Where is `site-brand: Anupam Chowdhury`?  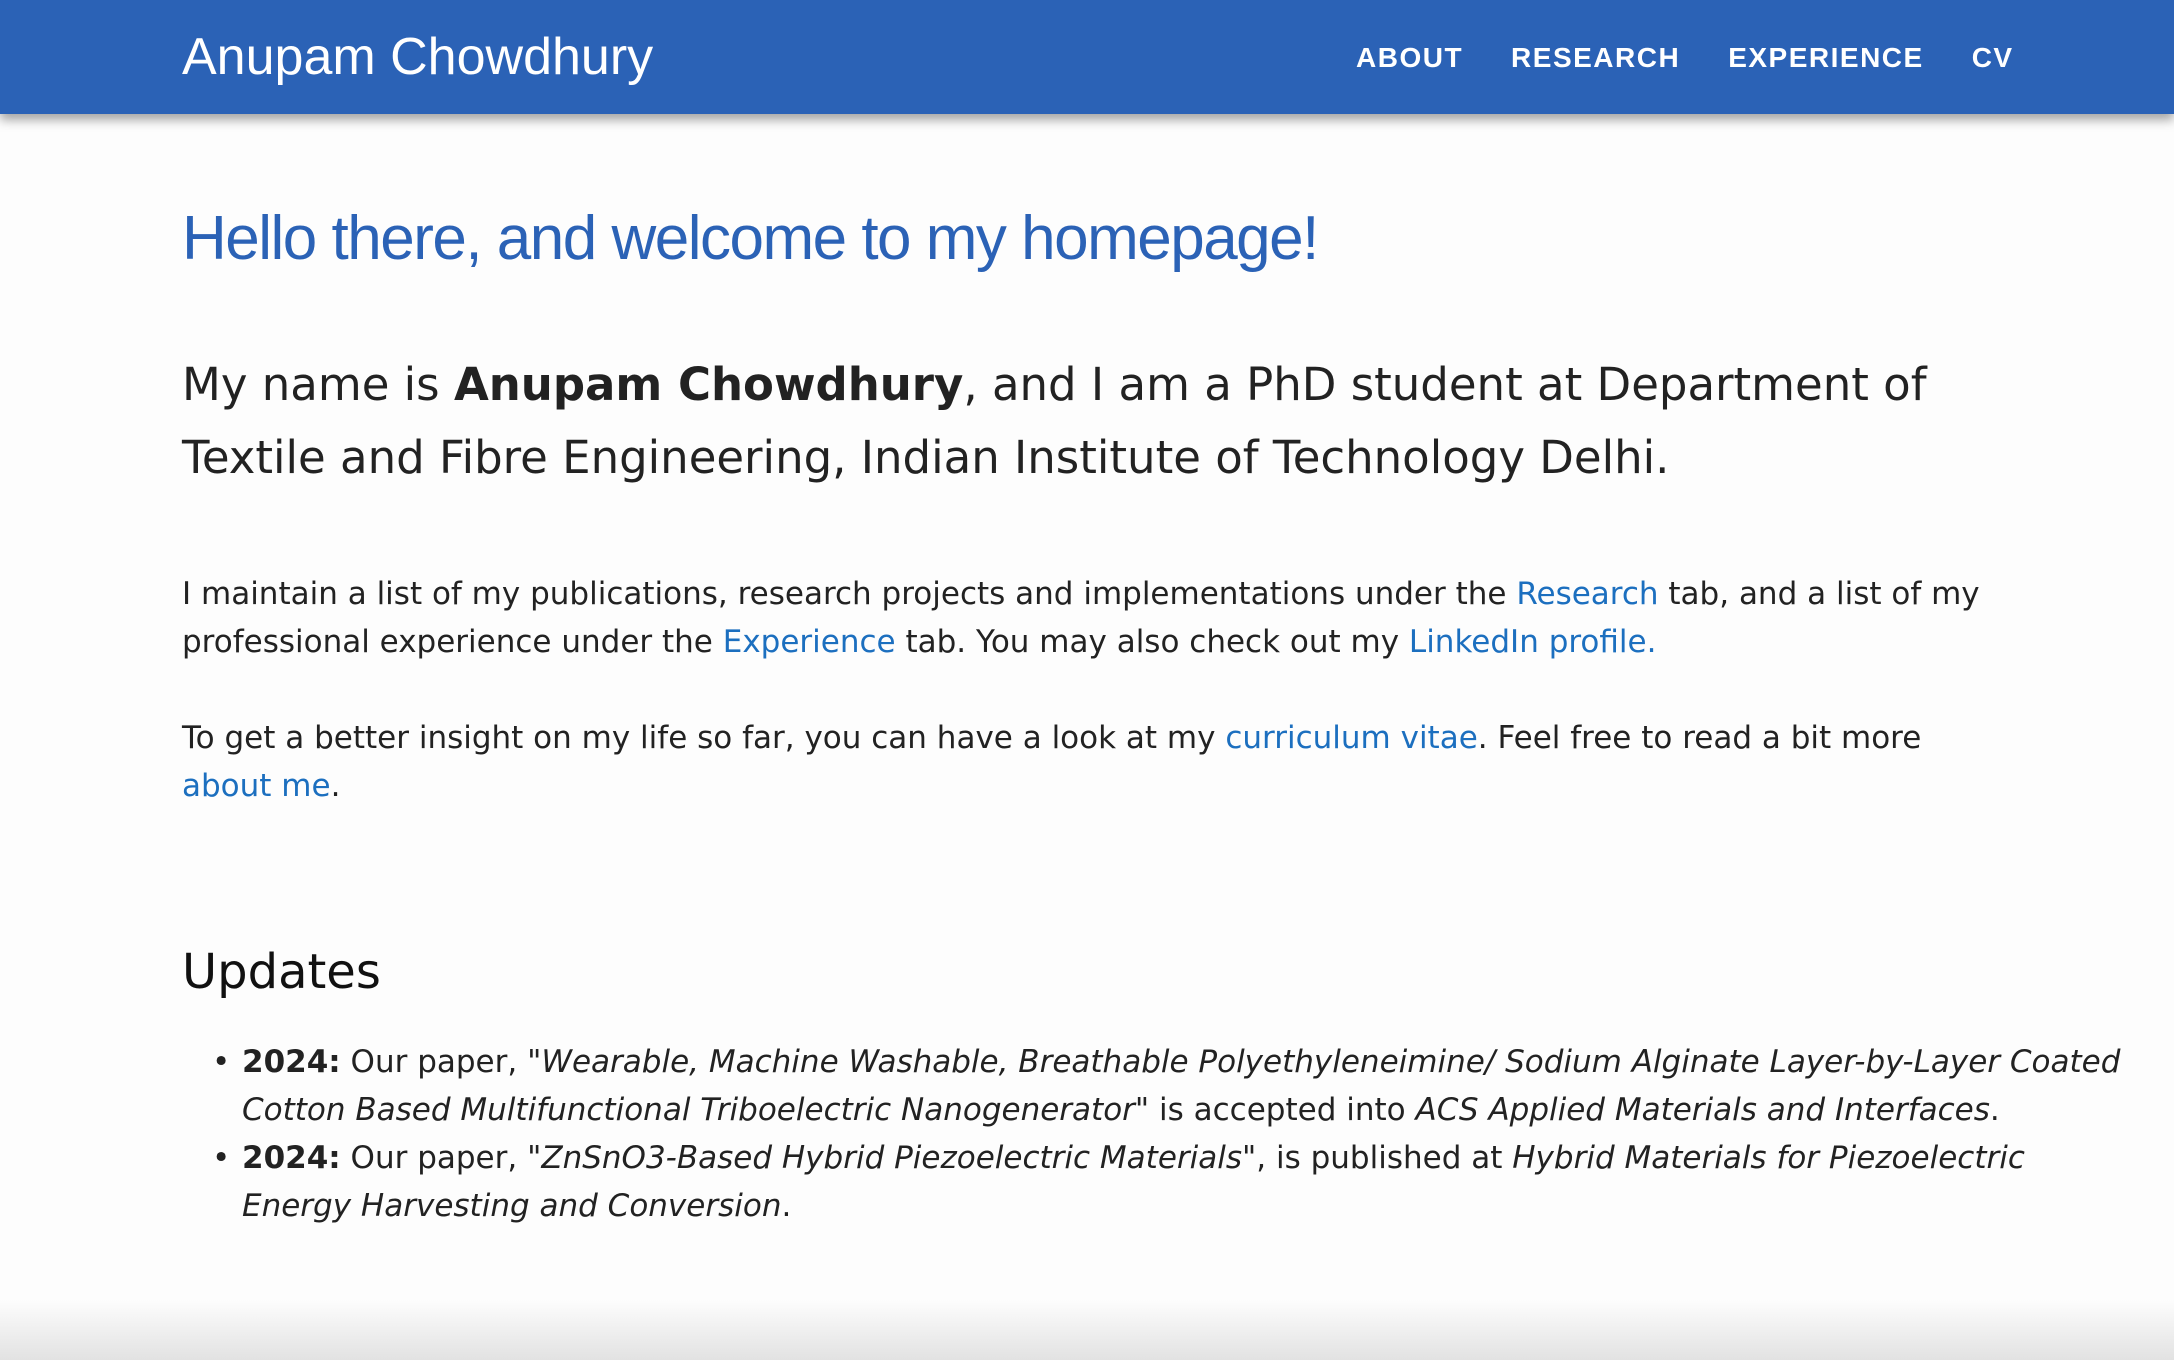
site-brand: Anupam Chowdhury is located at coordinates (417, 57).